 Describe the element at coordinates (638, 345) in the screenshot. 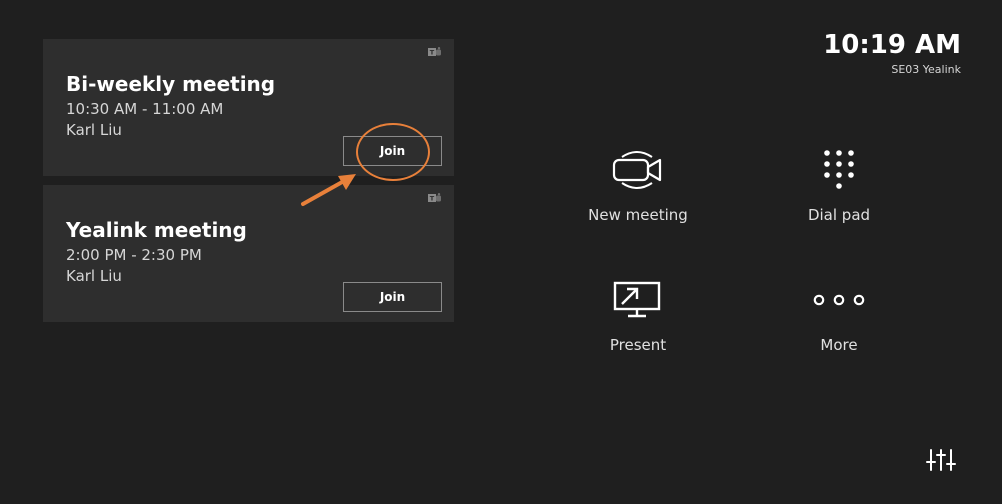

I see `present-label: Present` at that location.